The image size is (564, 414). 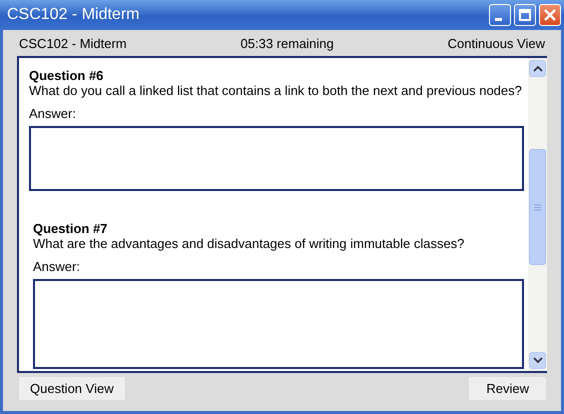 What do you see at coordinates (276, 90) in the screenshot?
I see `question-text: What do you call a linked list that contains a link to both the next and previous nodes?` at bounding box center [276, 90].